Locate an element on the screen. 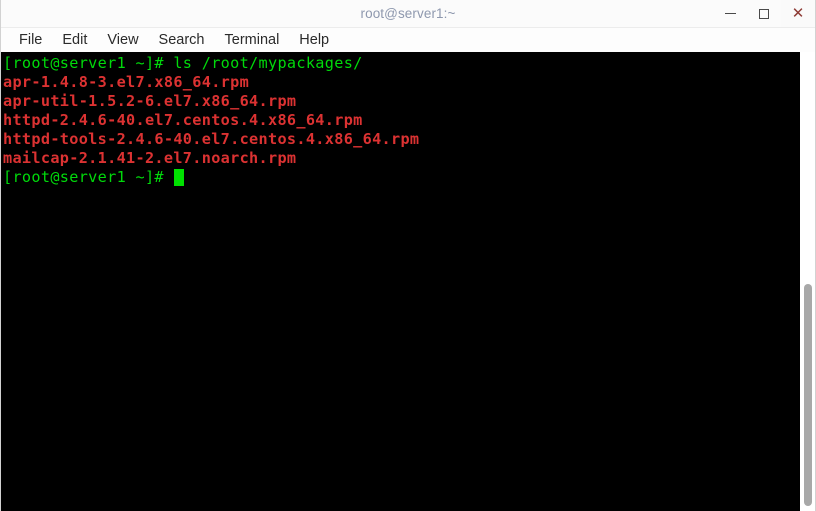 This screenshot has height=511, width=816. terminal-line-file: apr-util-1.5.2-6.el7.x86_64.rpm is located at coordinates (150, 101).